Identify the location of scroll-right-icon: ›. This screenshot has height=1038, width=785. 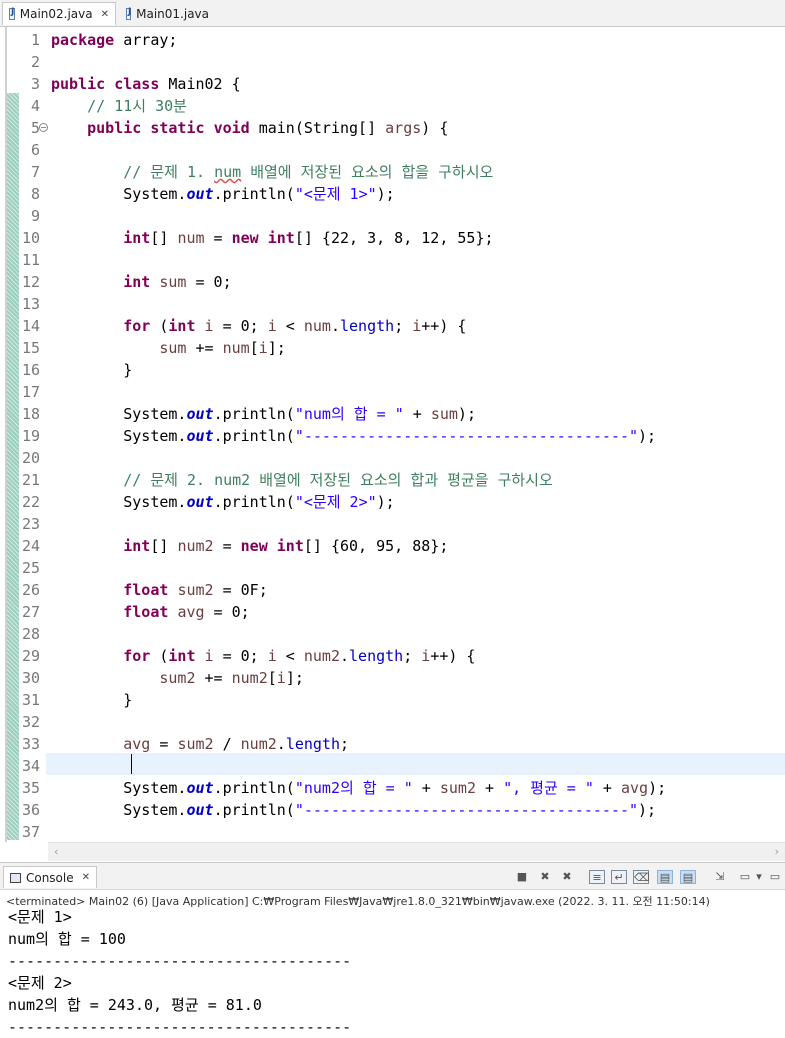
(777, 852).